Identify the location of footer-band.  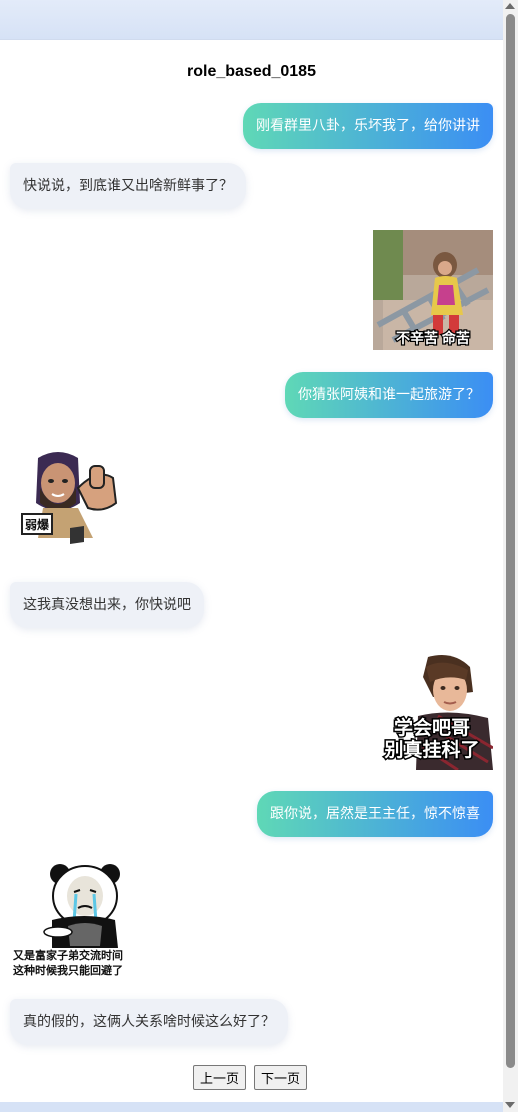
(251, 1107).